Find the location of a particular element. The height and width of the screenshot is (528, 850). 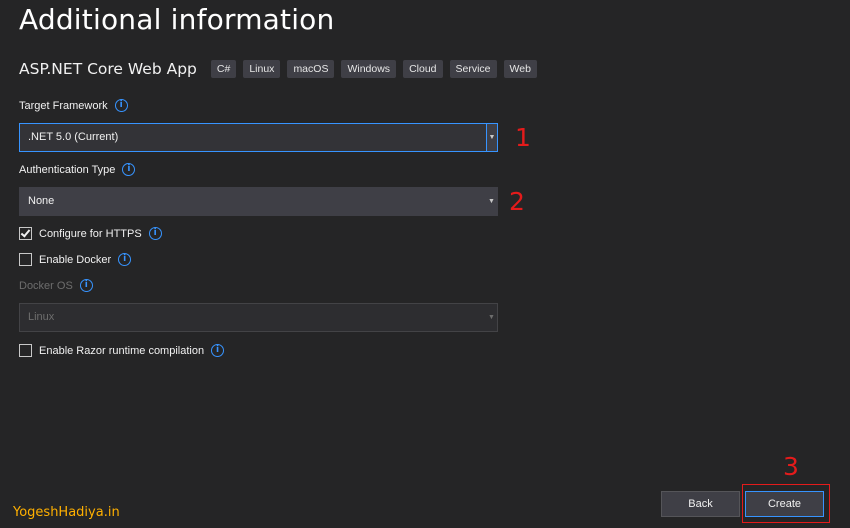

tag-service: Service is located at coordinates (473, 69).